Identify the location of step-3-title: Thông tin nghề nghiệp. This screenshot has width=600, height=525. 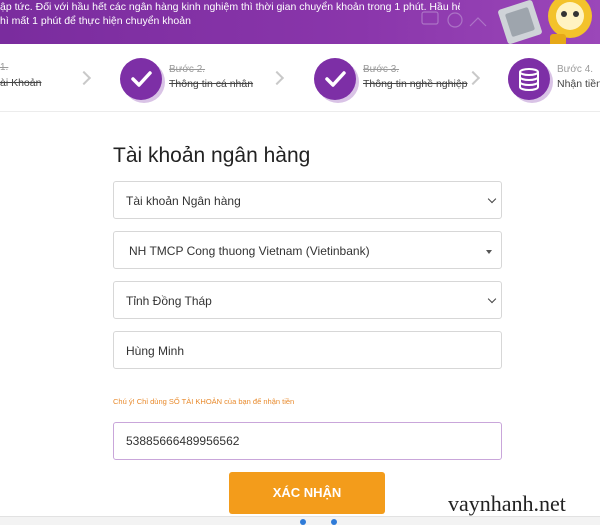
(415, 84).